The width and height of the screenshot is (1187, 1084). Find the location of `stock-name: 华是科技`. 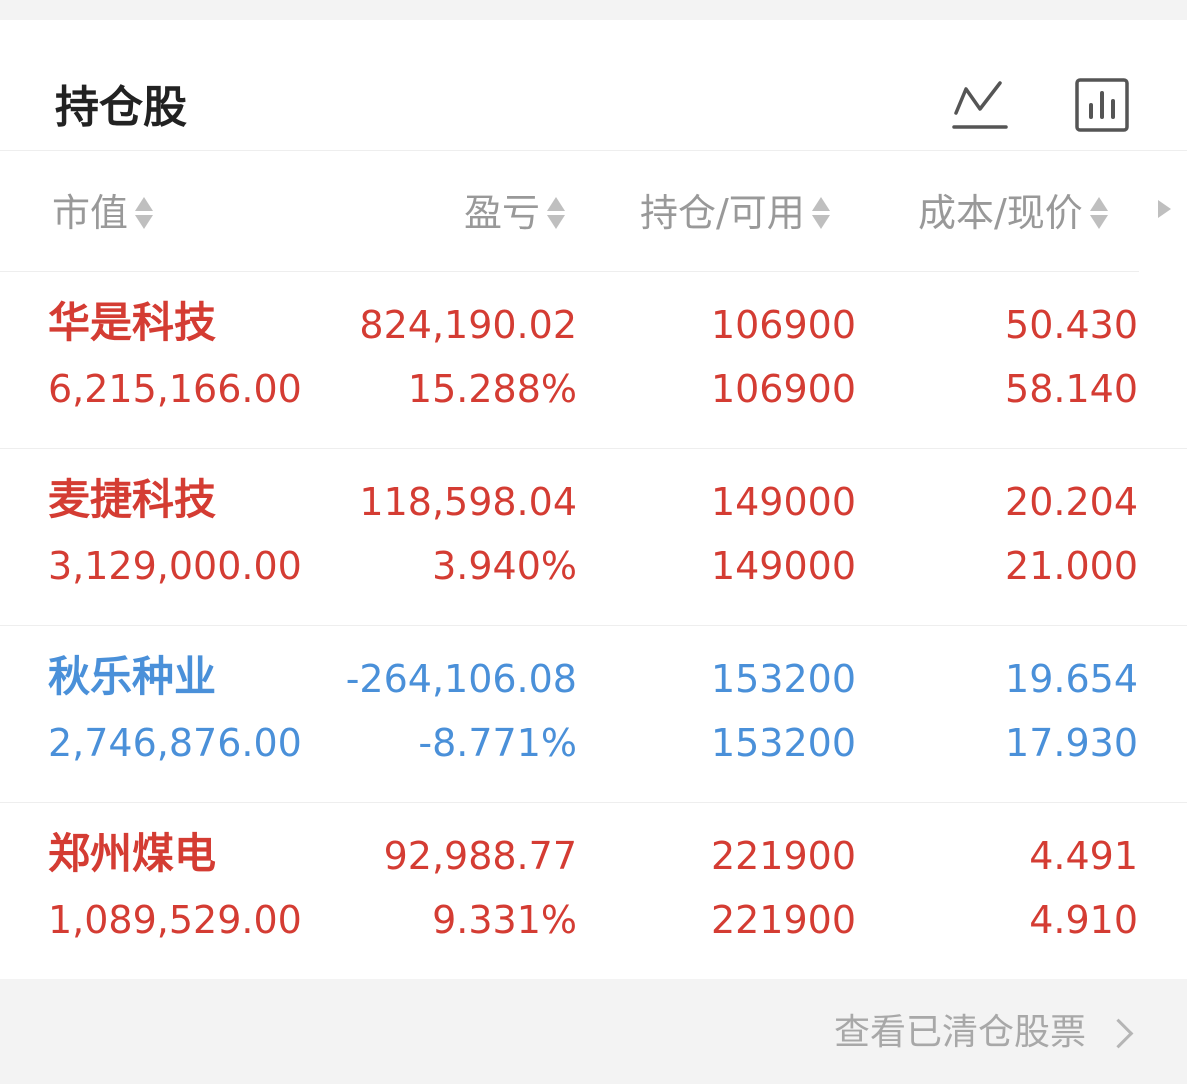

stock-name: 华是科技 is located at coordinates (132, 322).